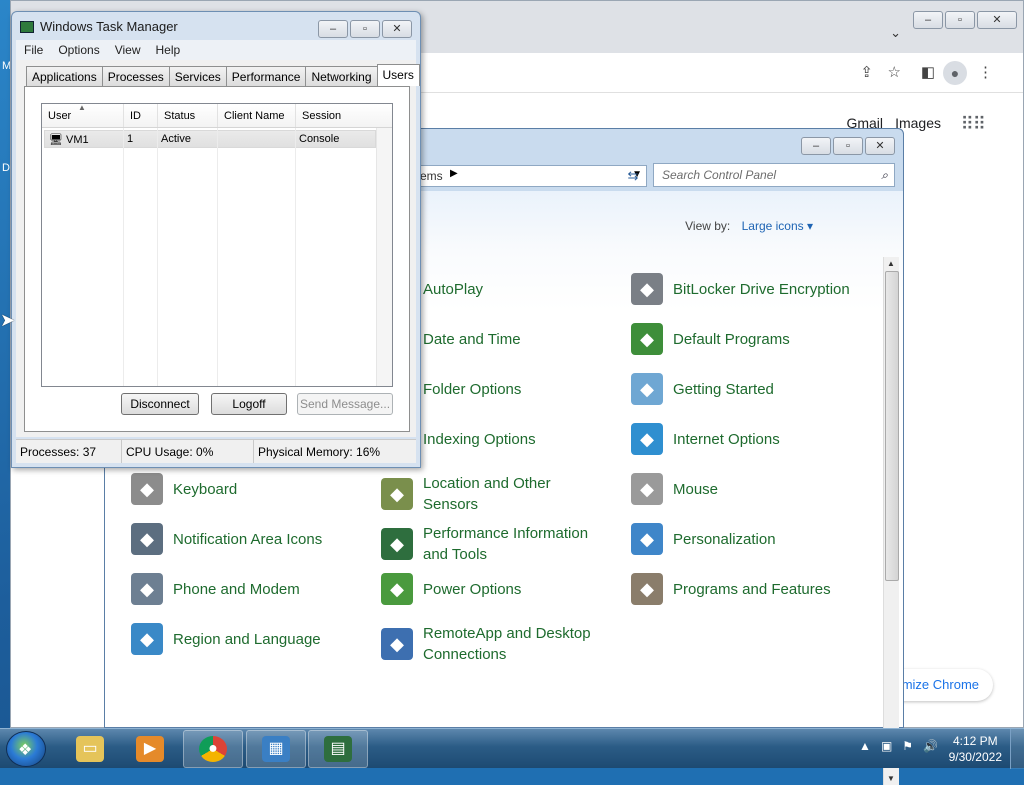 The height and width of the screenshot is (785, 1024). Describe the element at coordinates (973, 124) in the screenshot. I see `apps-grid-icon: ⠿⠿` at that location.